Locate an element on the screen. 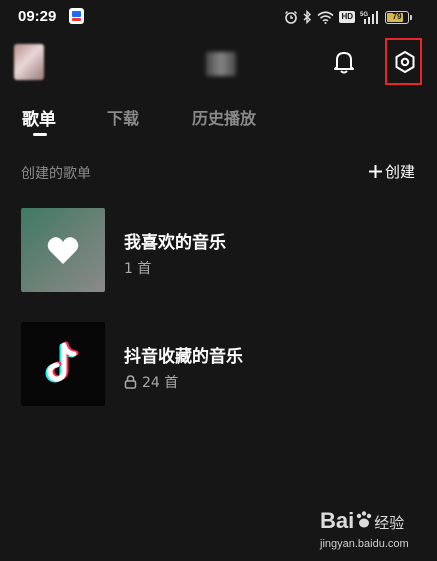 The width and height of the screenshot is (437, 561). paw-icon is located at coordinates (364, 519).